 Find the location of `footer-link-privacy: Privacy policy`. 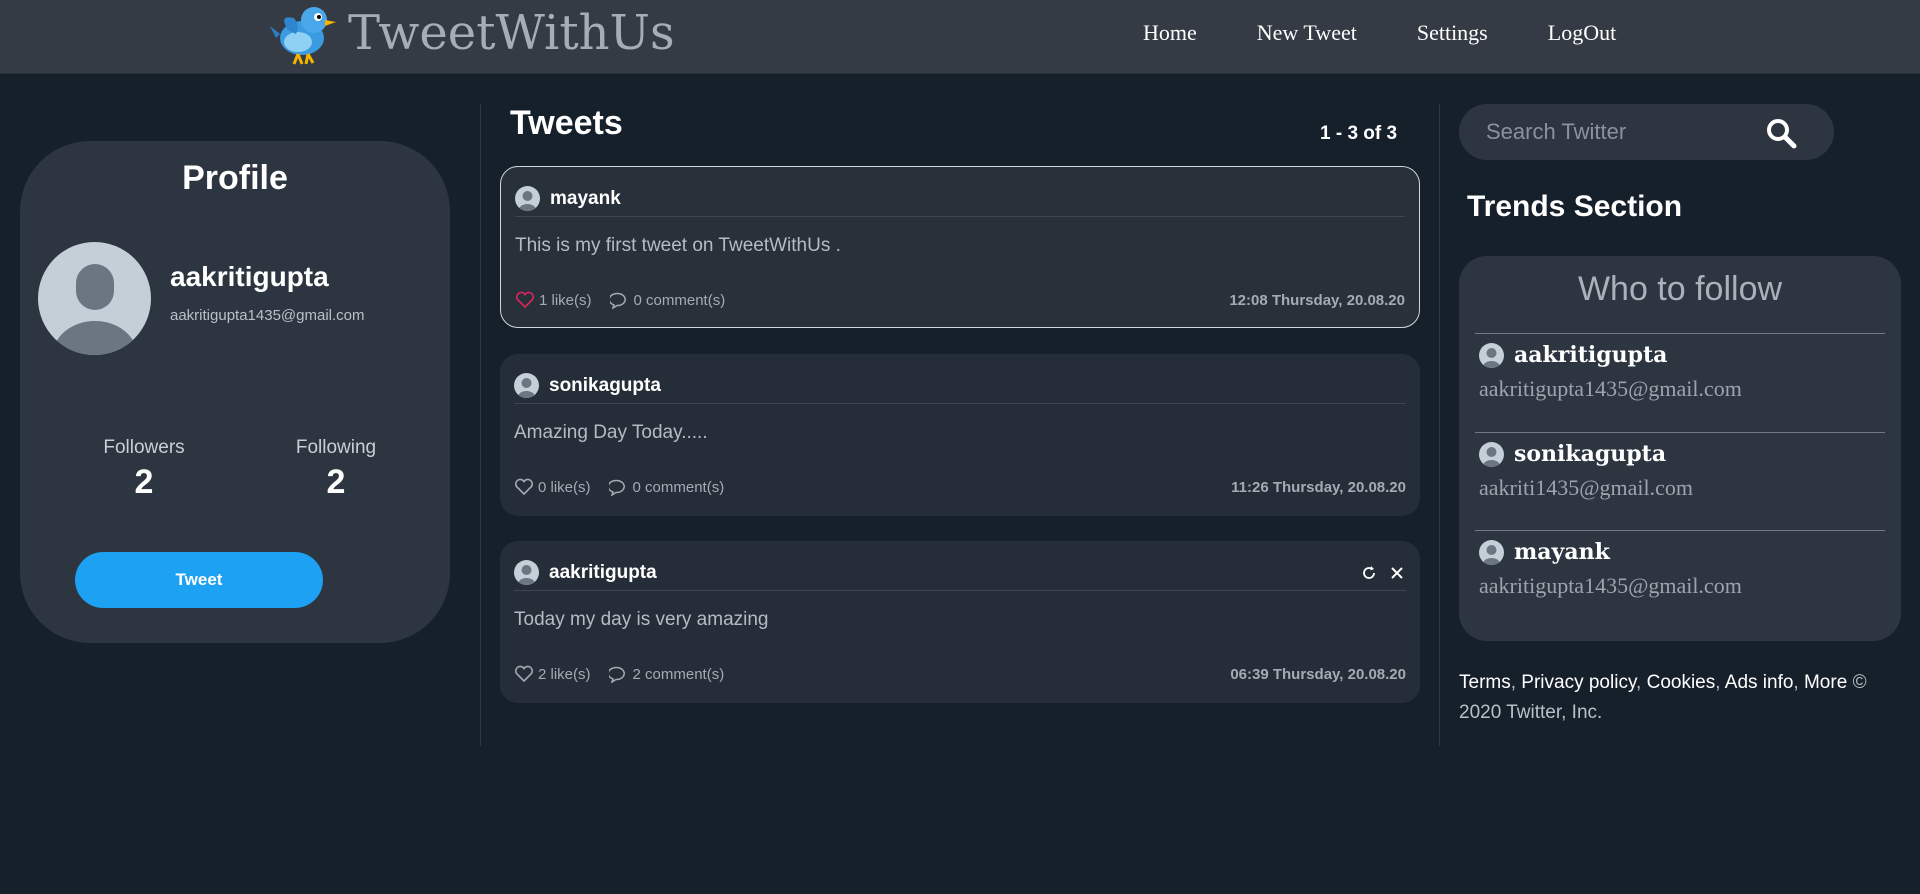

footer-link-privacy: Privacy policy is located at coordinates (1578, 682).